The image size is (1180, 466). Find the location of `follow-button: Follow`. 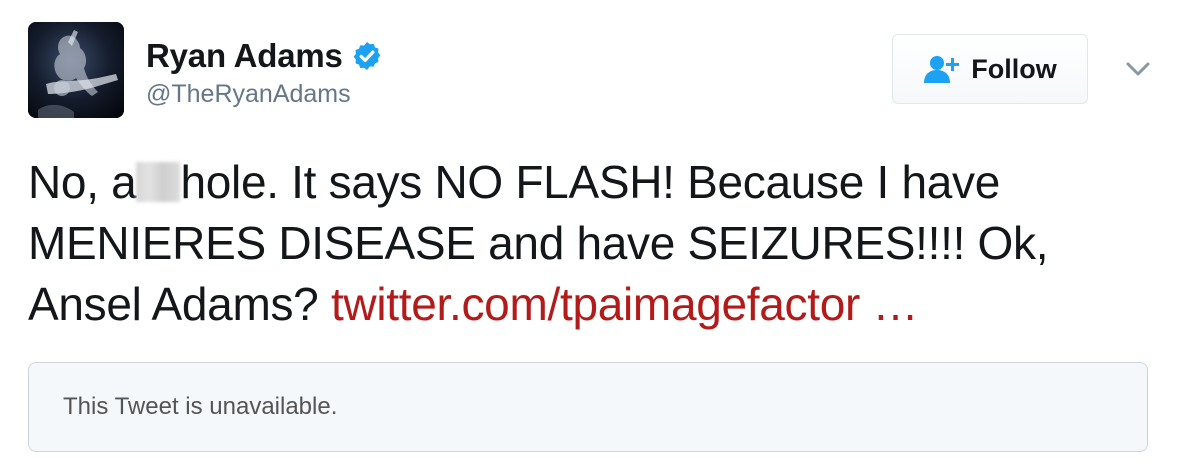

follow-button: Follow is located at coordinates (990, 69).